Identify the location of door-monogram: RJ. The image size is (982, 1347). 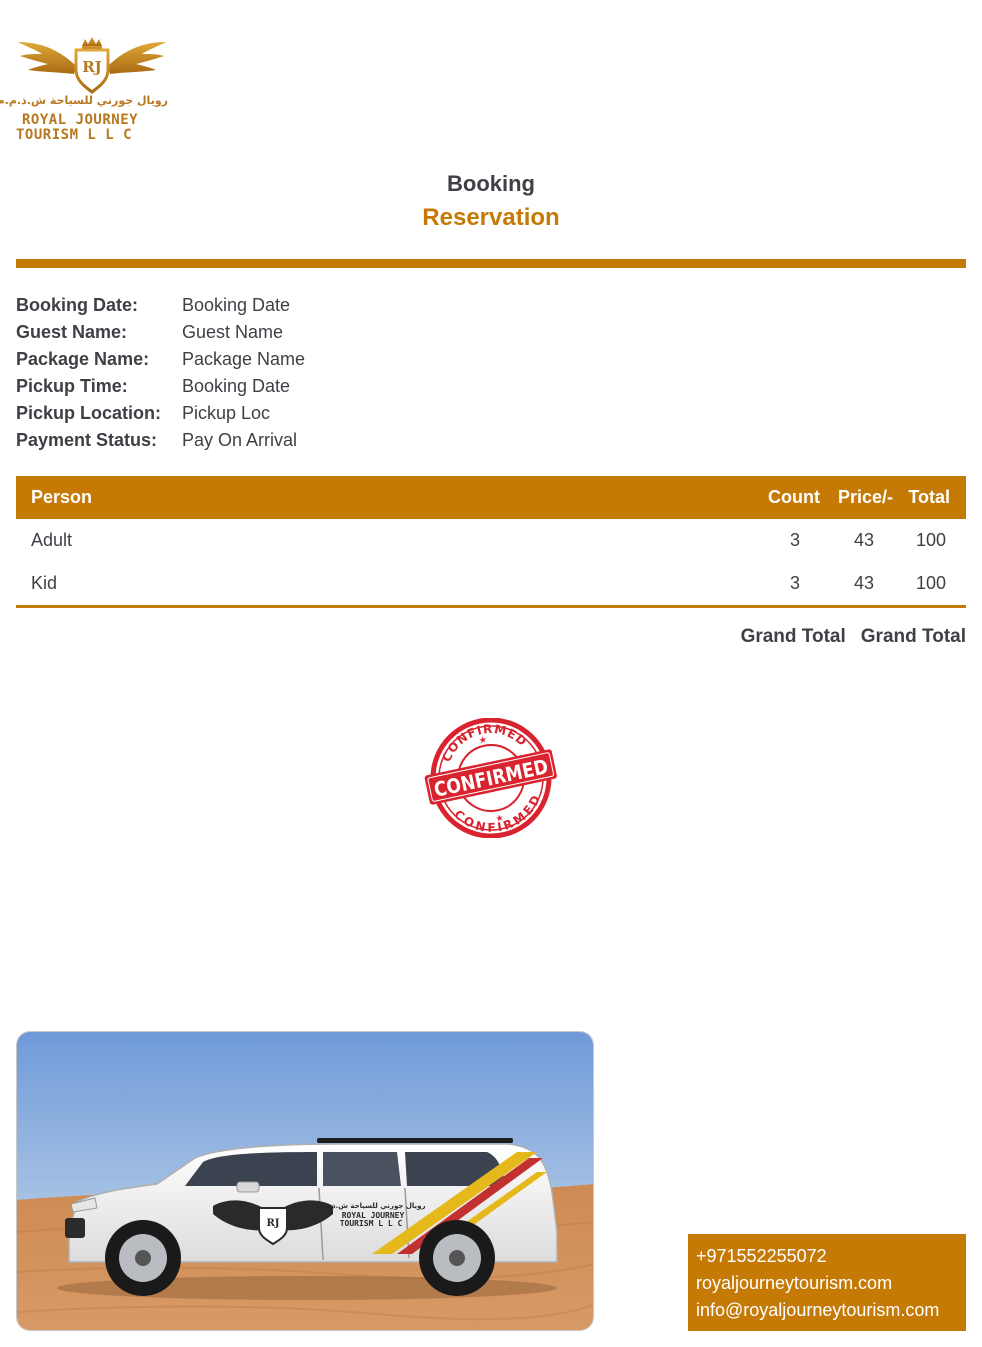
(272, 1223).